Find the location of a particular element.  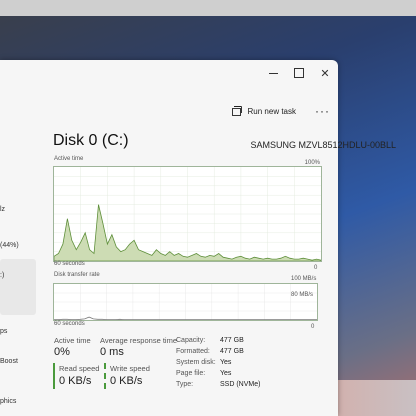

sidebar-selected-highlight is located at coordinates (18, 287).